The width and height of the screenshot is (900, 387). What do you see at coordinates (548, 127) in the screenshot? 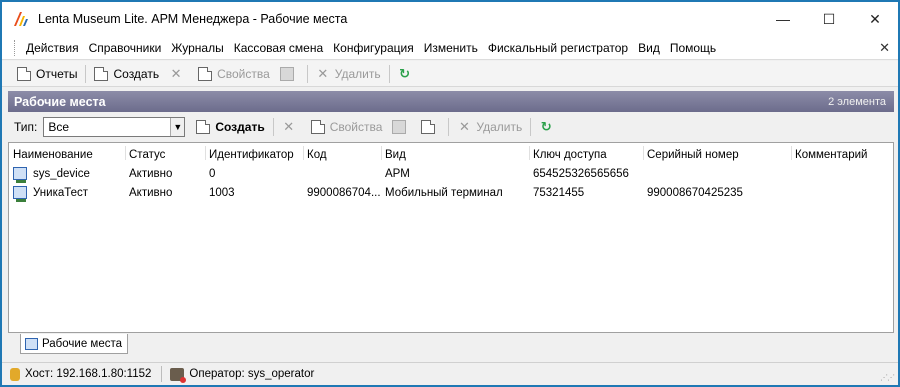
I see `panel-refresh-button: ↻` at bounding box center [548, 127].